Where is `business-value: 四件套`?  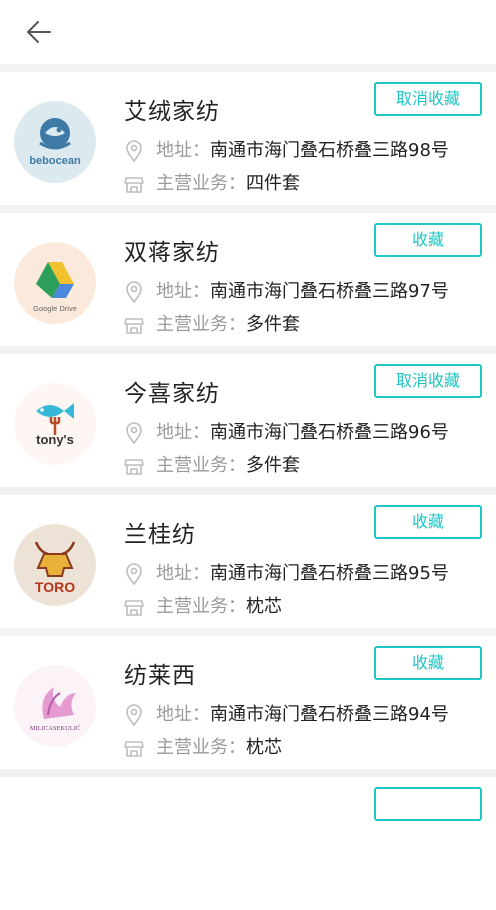
business-value: 四件套 is located at coordinates (273, 183).